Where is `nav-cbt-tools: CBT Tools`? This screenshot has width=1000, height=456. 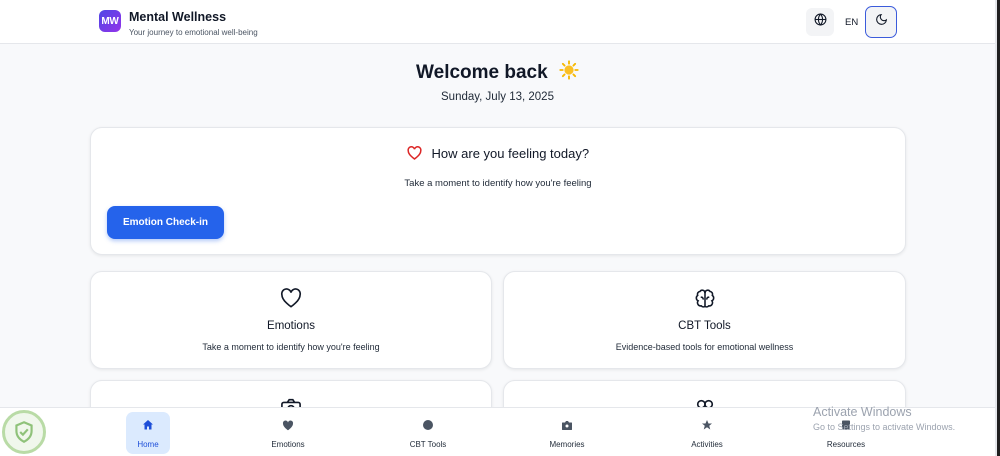 nav-cbt-tools: CBT Tools is located at coordinates (428, 433).